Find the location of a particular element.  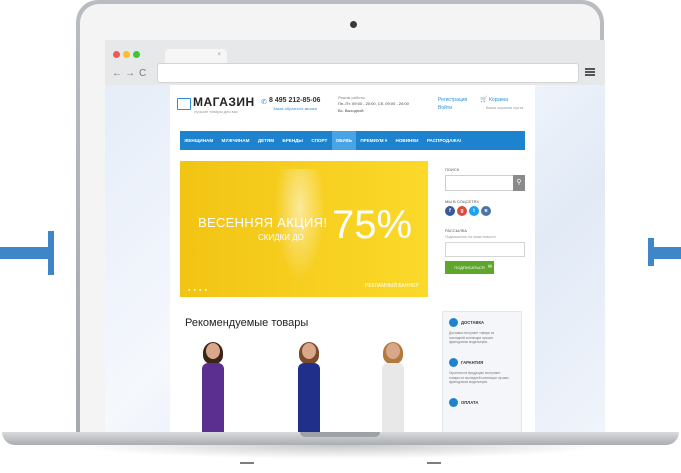

arrow-right-bar is located at coordinates (666, 253).